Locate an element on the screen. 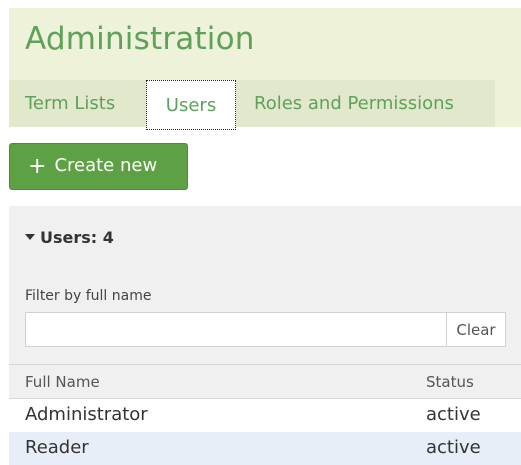 This screenshot has height=465, width=521. plus-icon: + is located at coordinates (37, 166).